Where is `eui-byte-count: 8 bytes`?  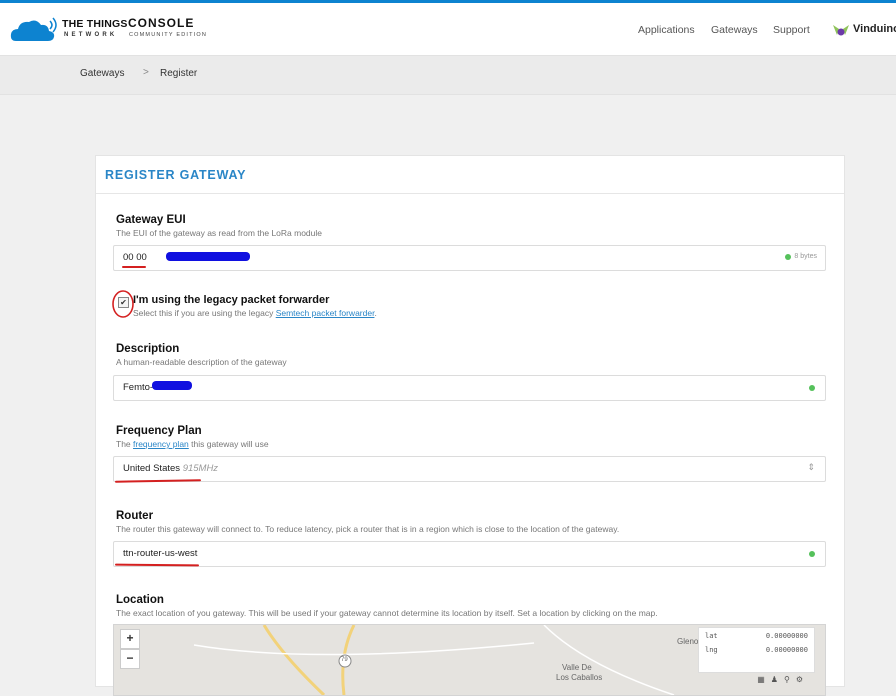 eui-byte-count: 8 bytes is located at coordinates (801, 256).